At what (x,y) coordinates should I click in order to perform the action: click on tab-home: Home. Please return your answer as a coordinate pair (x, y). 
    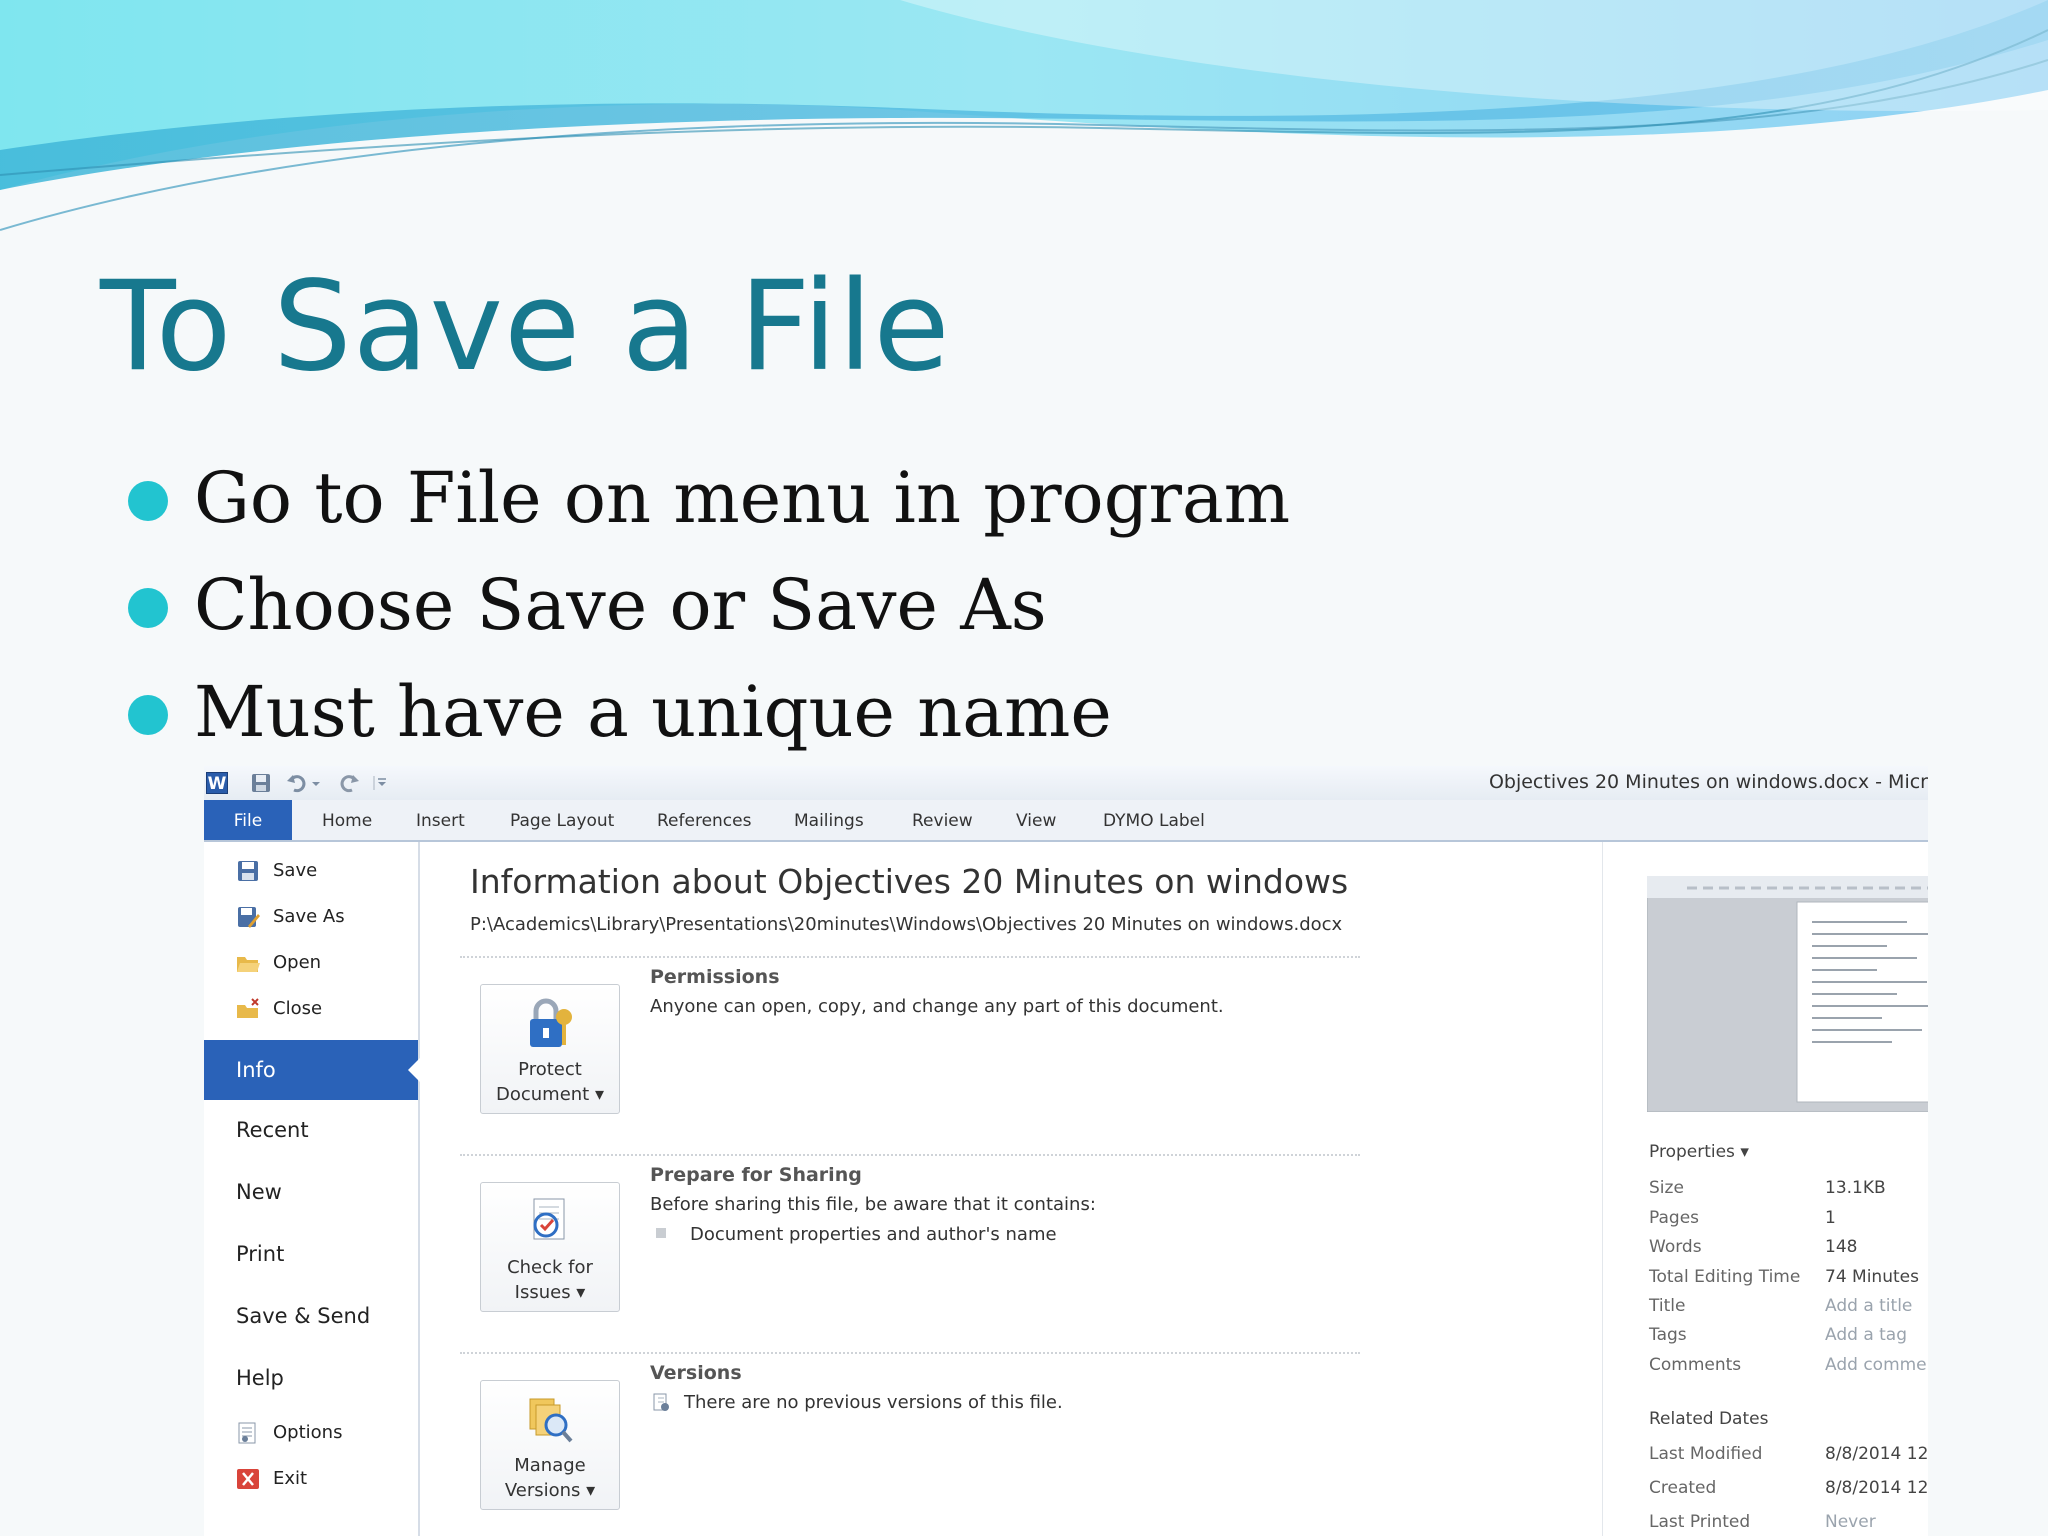
    Looking at the image, I should click on (347, 820).